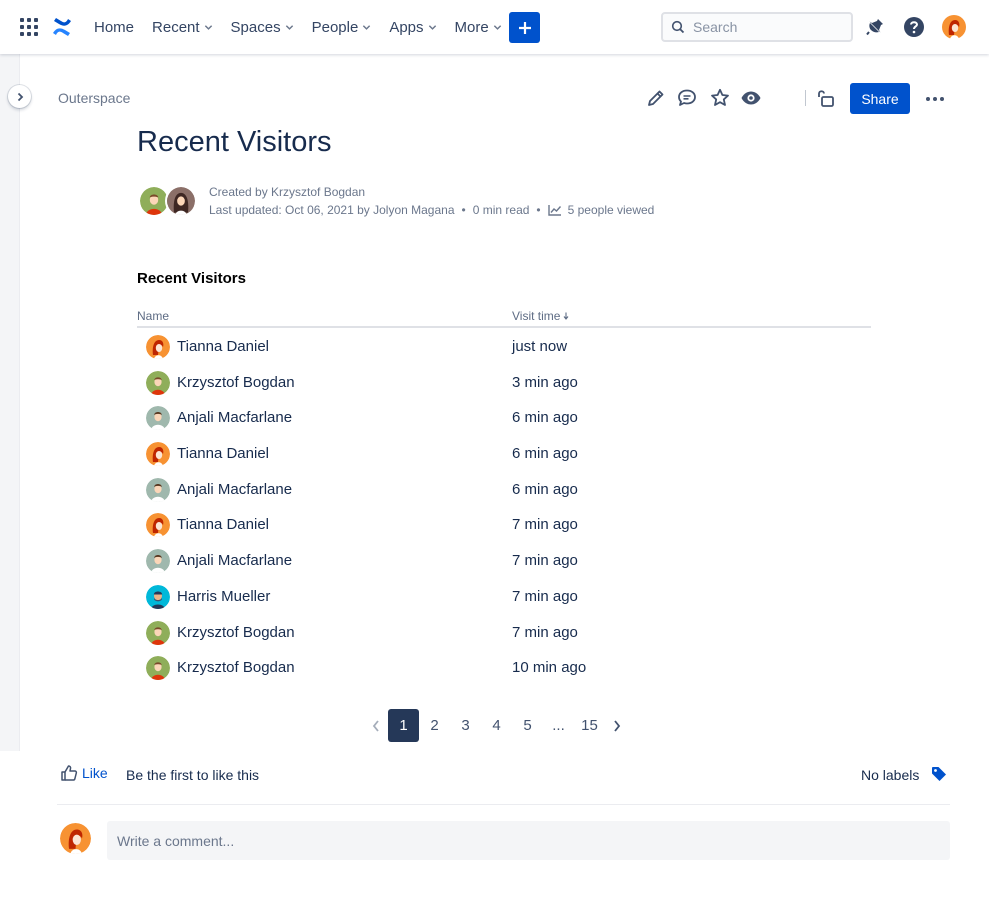  I want to click on nav-more-label: More, so click(471, 27).